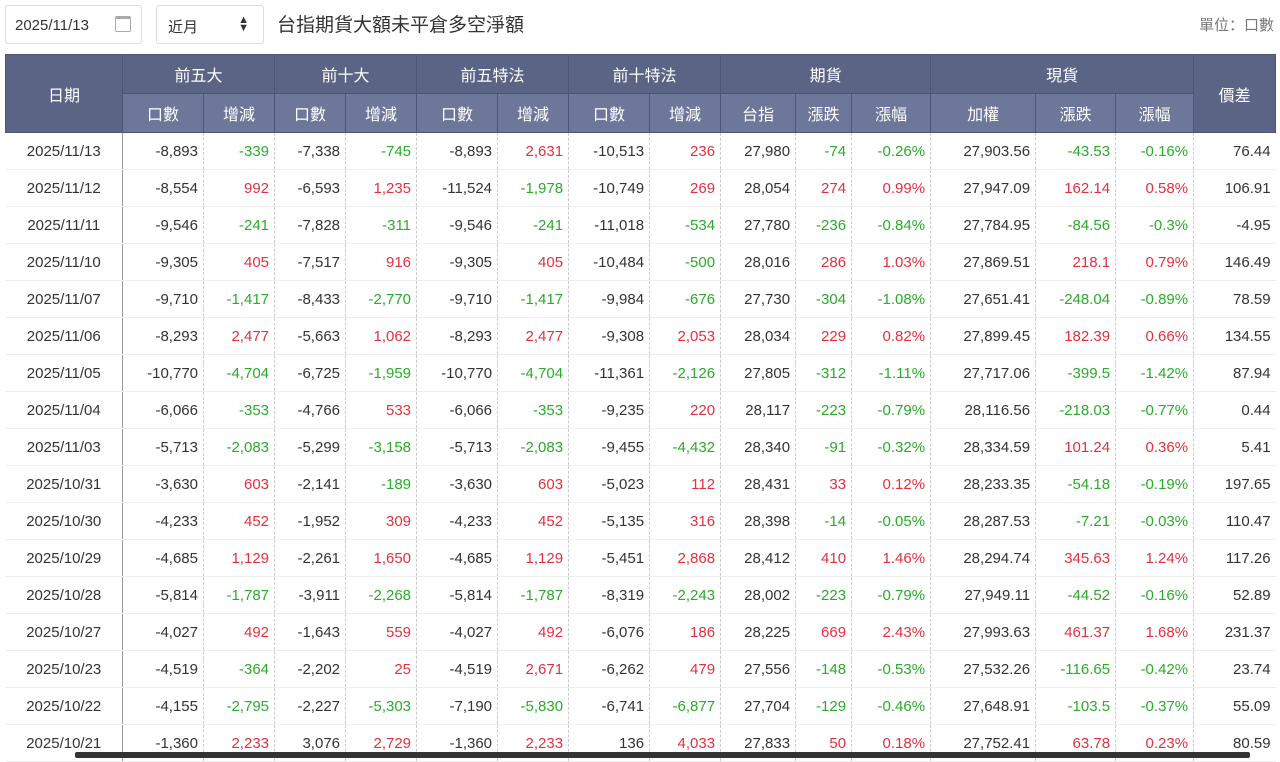 This screenshot has height=762, width=1280. What do you see at coordinates (824, 336) in the screenshot?
I see `value-cell: 229` at bounding box center [824, 336].